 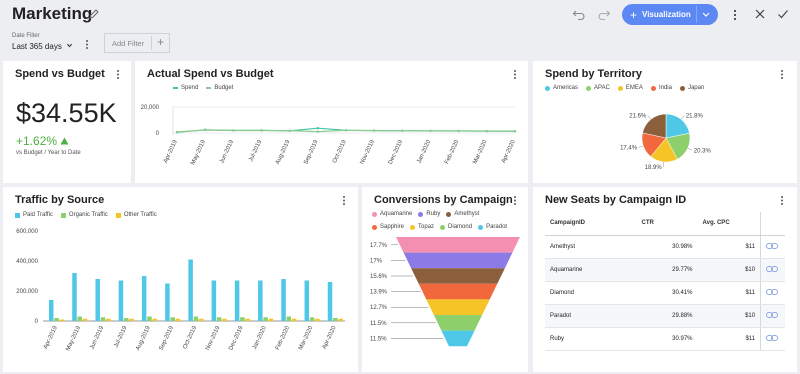 I want to click on triangle-up-icon, so click(x=64, y=141).